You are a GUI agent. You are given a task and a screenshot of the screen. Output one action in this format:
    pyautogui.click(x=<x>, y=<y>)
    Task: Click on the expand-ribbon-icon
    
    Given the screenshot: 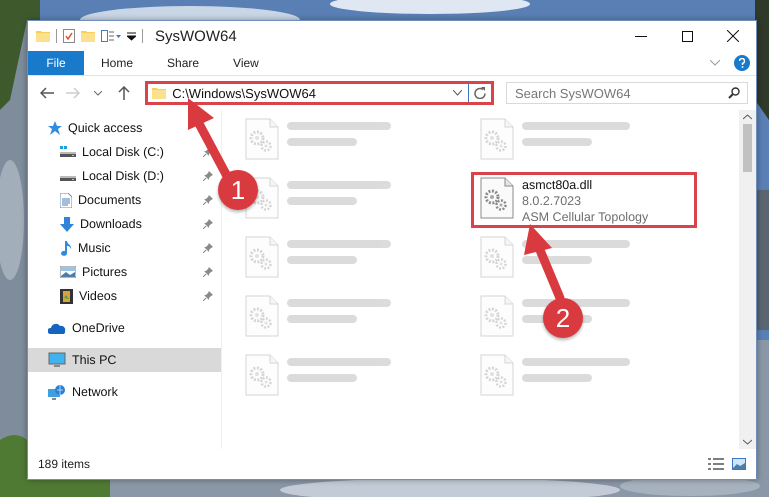 What is the action you would take?
    pyautogui.click(x=715, y=63)
    